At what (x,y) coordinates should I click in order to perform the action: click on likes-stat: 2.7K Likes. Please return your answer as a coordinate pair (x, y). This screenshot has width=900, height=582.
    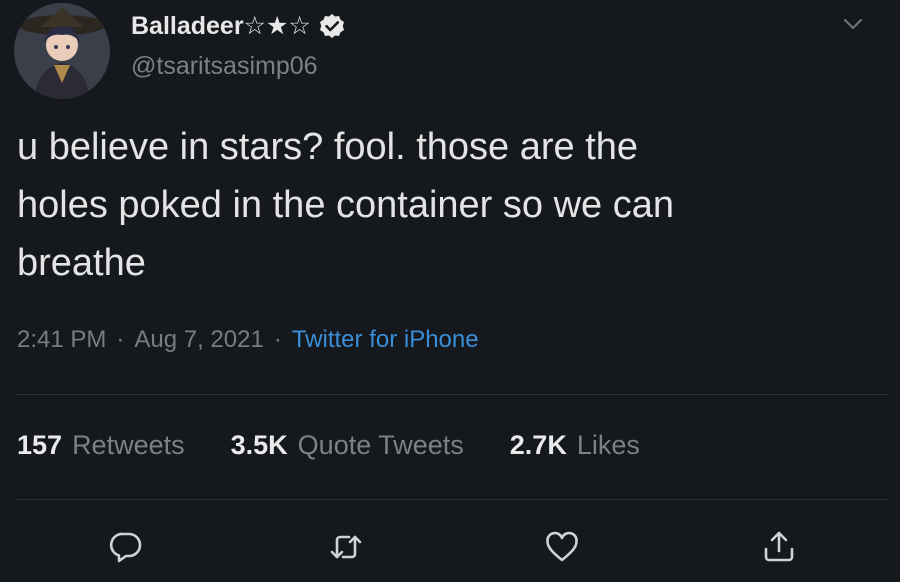
    Looking at the image, I should click on (575, 445).